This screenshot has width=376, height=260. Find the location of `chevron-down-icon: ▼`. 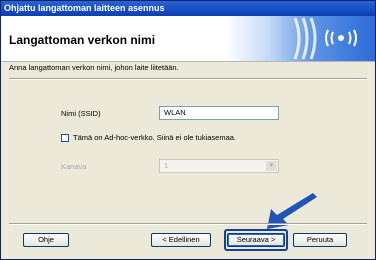

chevron-down-icon: ▼ is located at coordinates (271, 166).